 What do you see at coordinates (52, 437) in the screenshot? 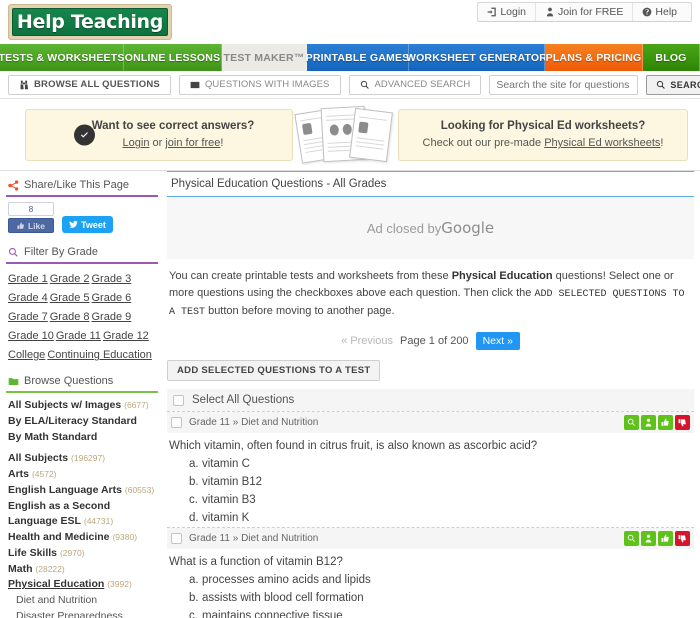
I see `subject-link-by-math-standard: By Math Standard` at bounding box center [52, 437].